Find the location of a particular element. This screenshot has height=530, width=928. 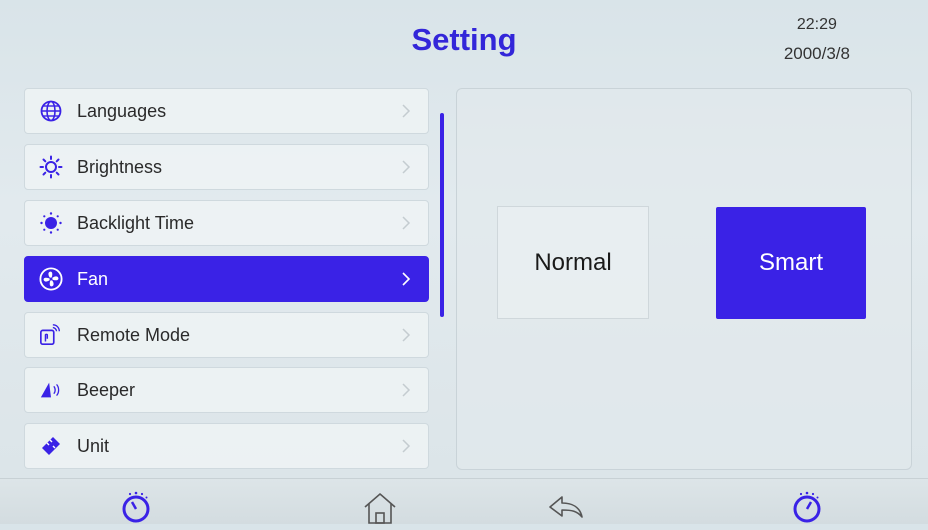

back-icon is located at coordinates (564, 507).